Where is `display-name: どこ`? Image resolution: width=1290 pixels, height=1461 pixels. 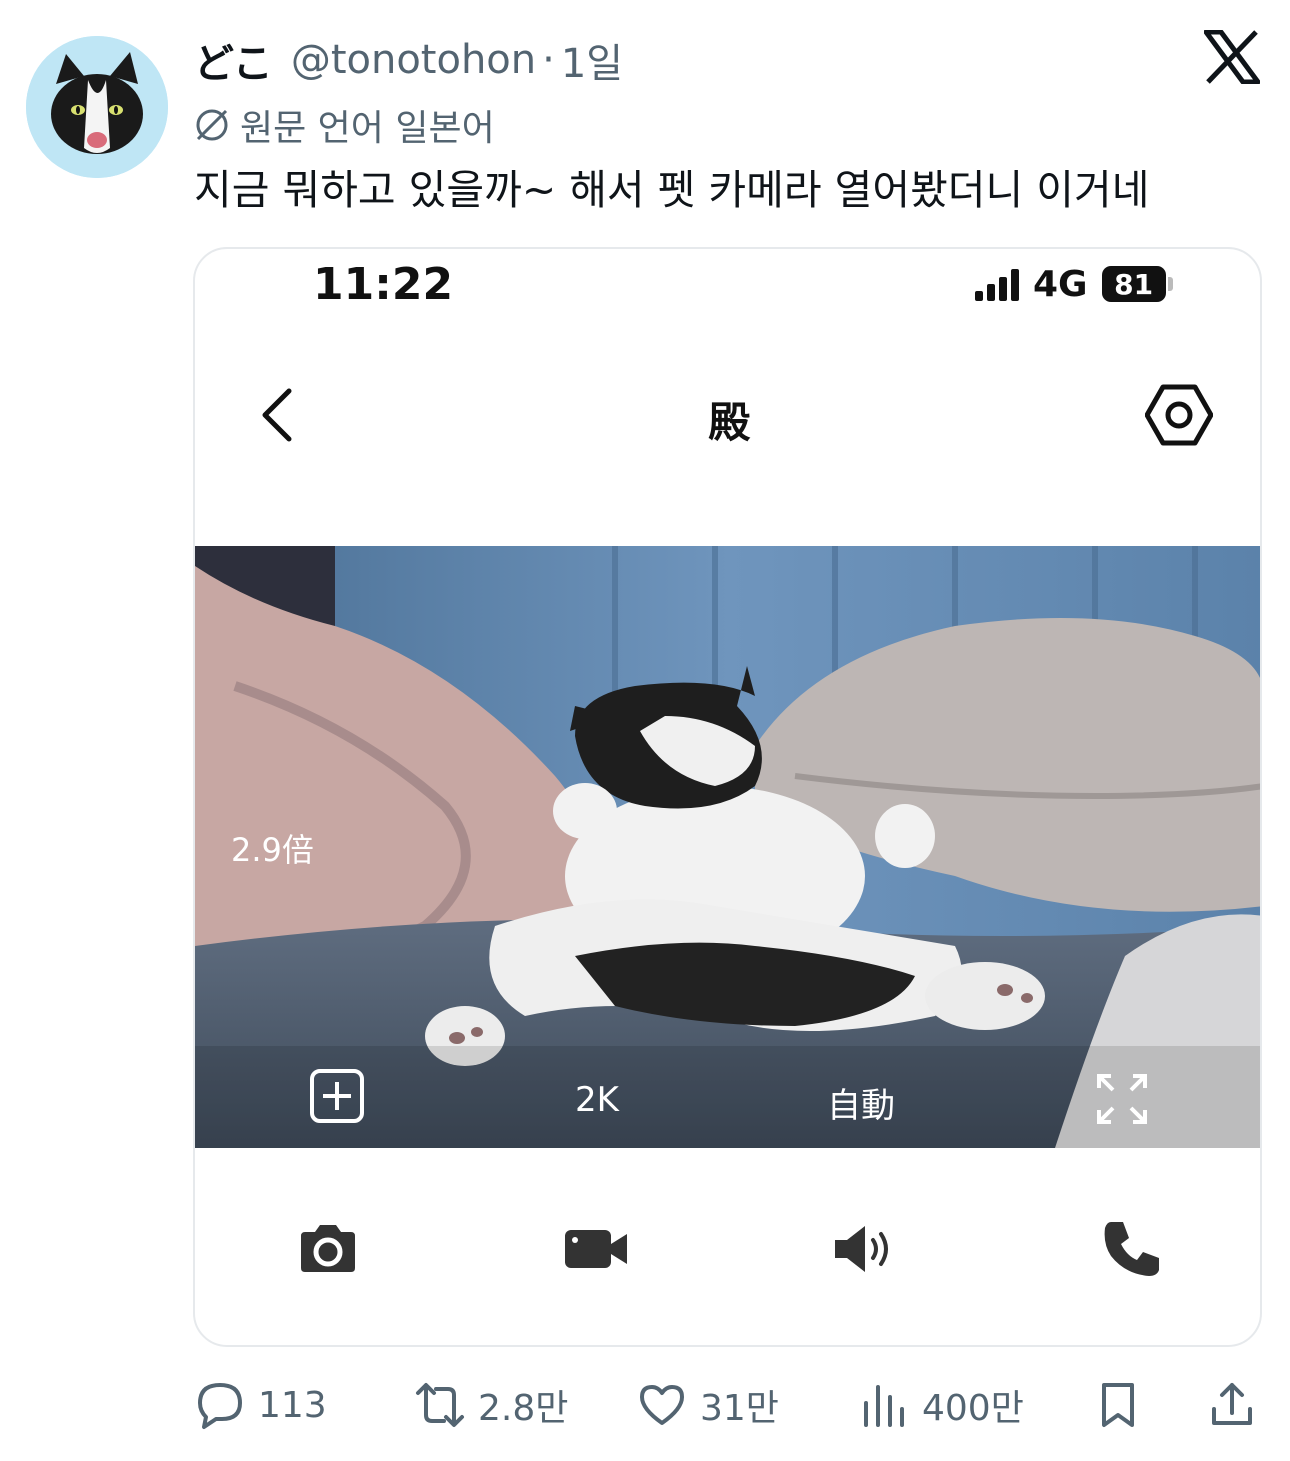 display-name: どこ is located at coordinates (233, 60).